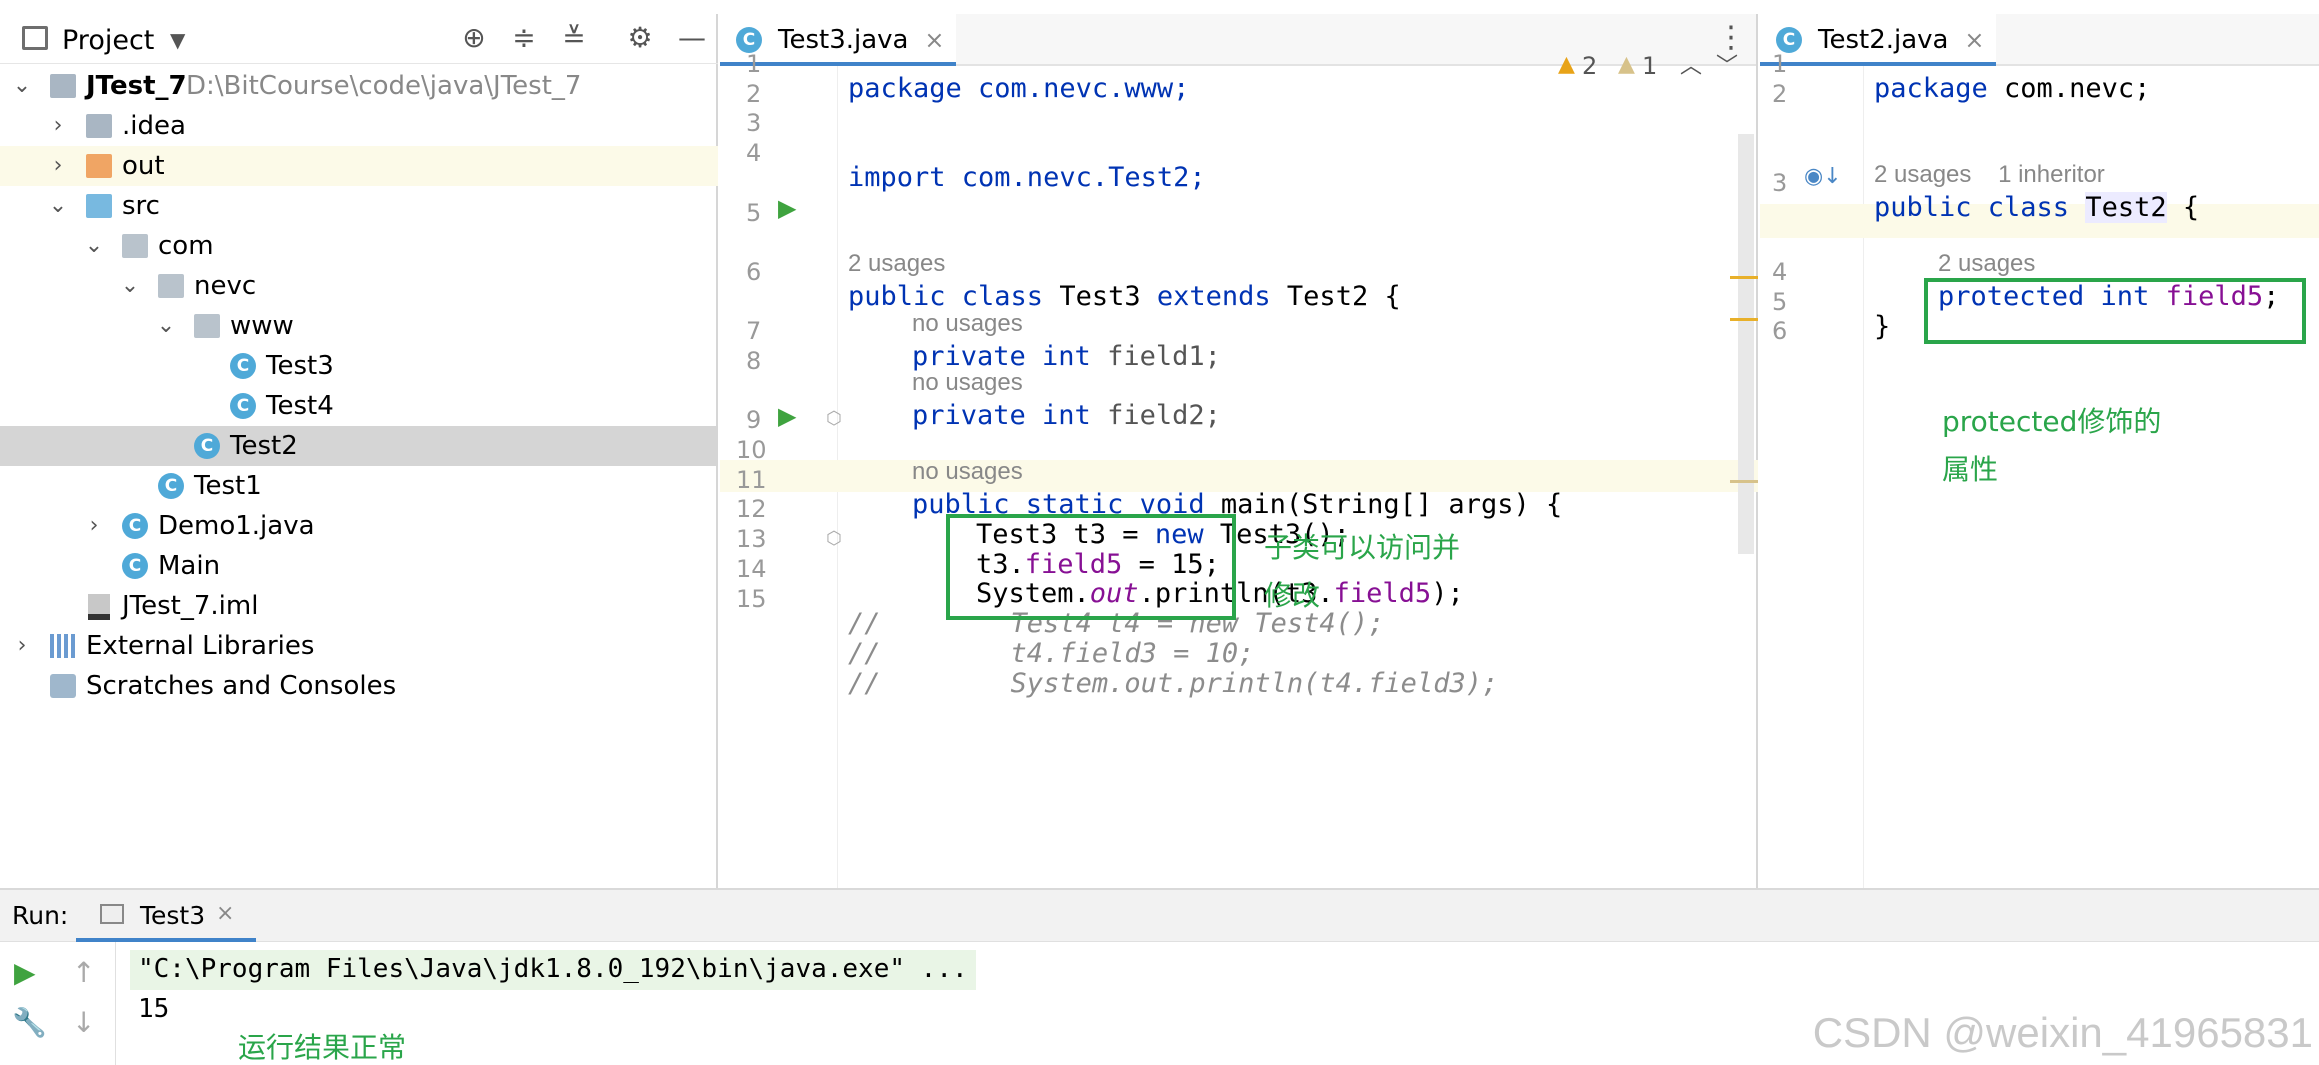 Image resolution: width=2319 pixels, height=1065 pixels. What do you see at coordinates (1691, 64) in the screenshot?
I see `chevron-up-icon: ︿` at bounding box center [1691, 64].